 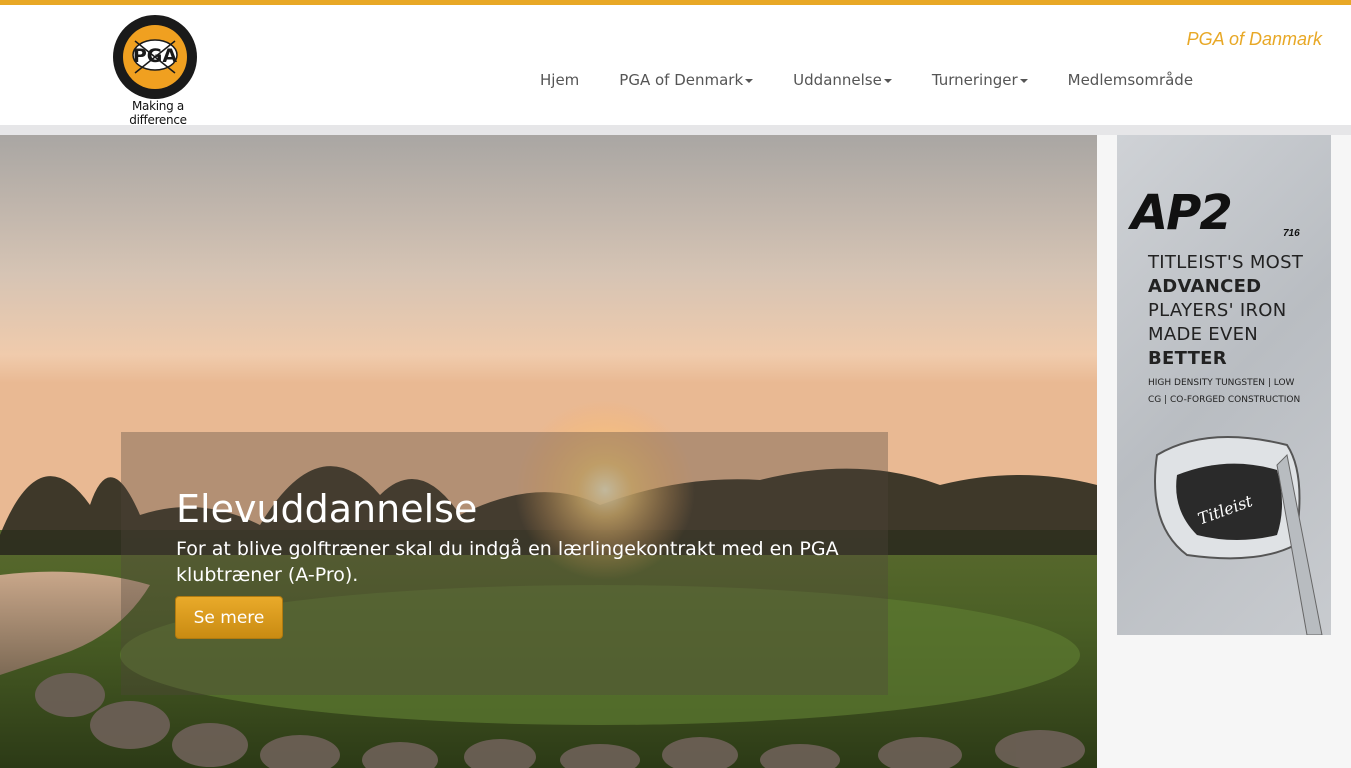 What do you see at coordinates (158, 113) in the screenshot?
I see `logo-tagline: Making a difference` at bounding box center [158, 113].